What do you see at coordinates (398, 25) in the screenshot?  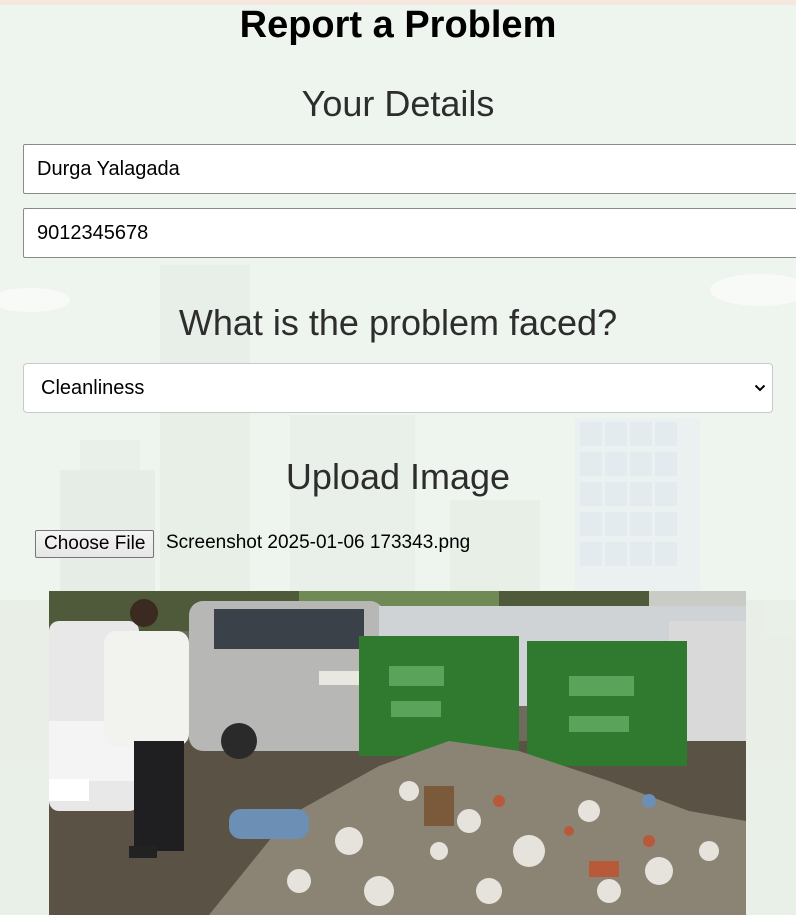 I see `page-title: Report a Problem` at bounding box center [398, 25].